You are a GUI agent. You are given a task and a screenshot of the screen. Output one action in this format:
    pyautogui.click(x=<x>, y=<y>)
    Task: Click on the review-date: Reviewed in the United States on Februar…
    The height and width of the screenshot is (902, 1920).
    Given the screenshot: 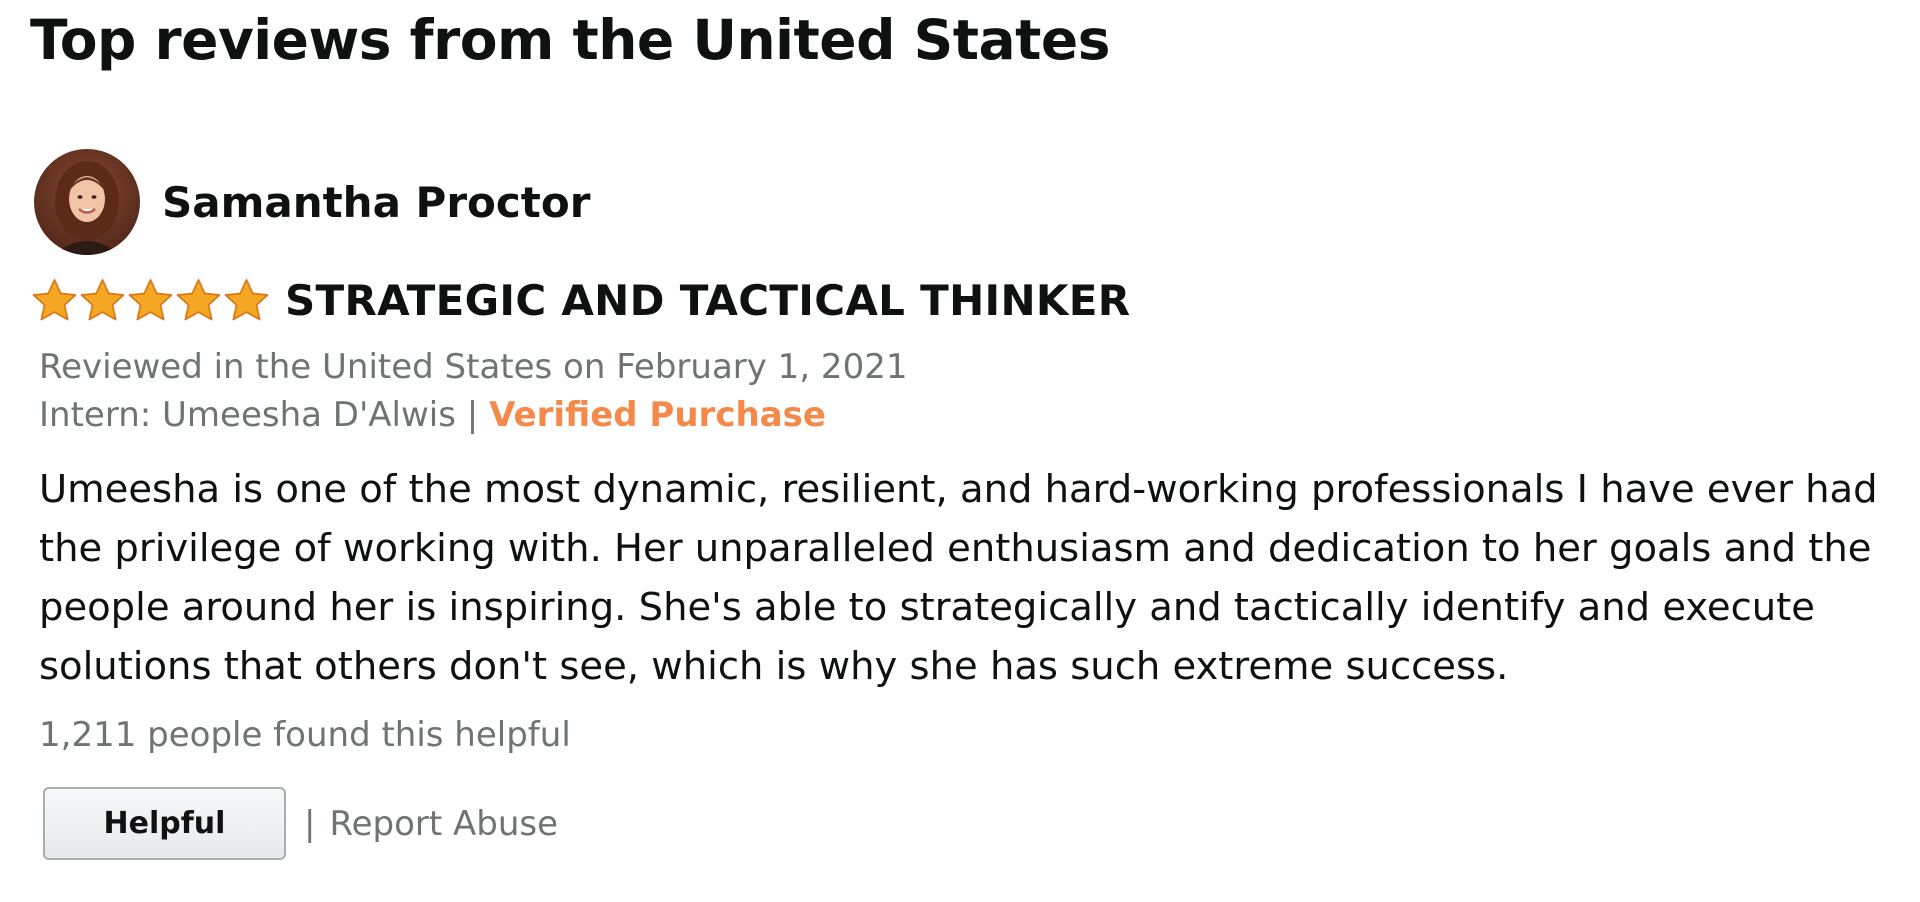 What is the action you would take?
    pyautogui.click(x=473, y=367)
    